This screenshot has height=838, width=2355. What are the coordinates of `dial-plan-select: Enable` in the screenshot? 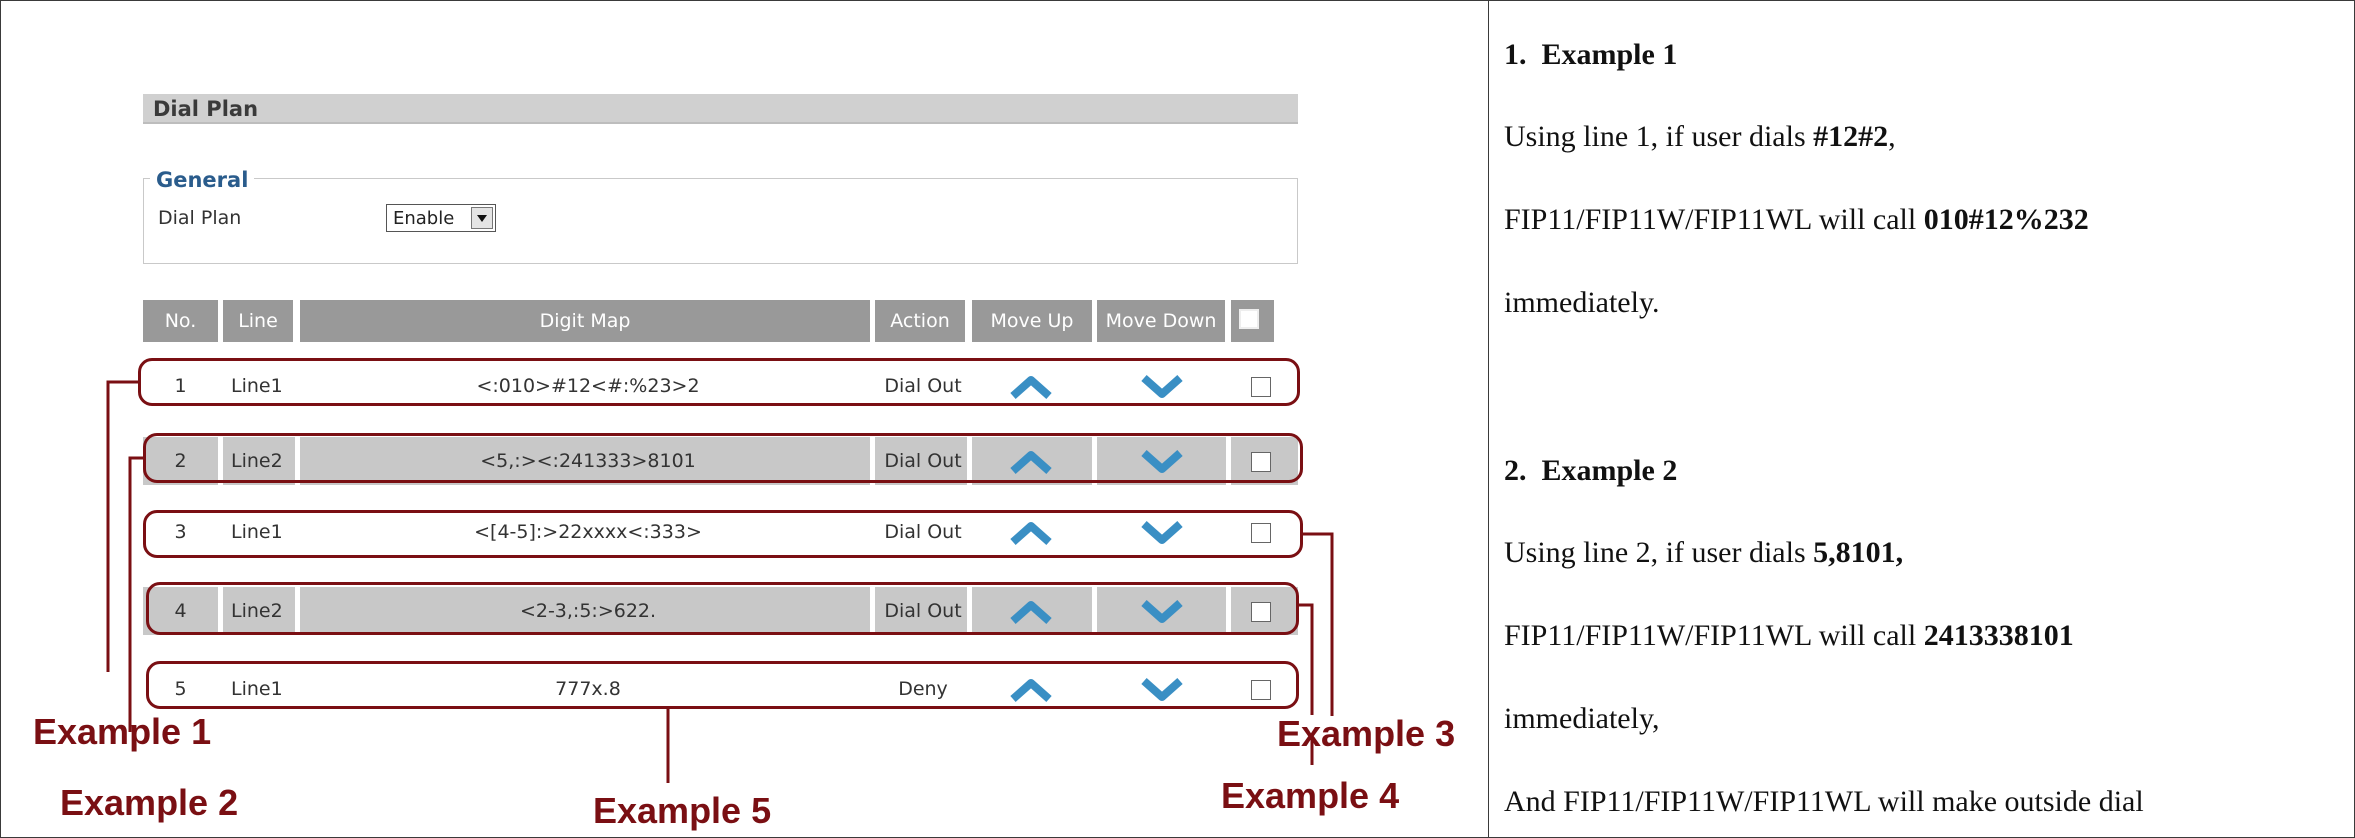 It's located at (441, 218).